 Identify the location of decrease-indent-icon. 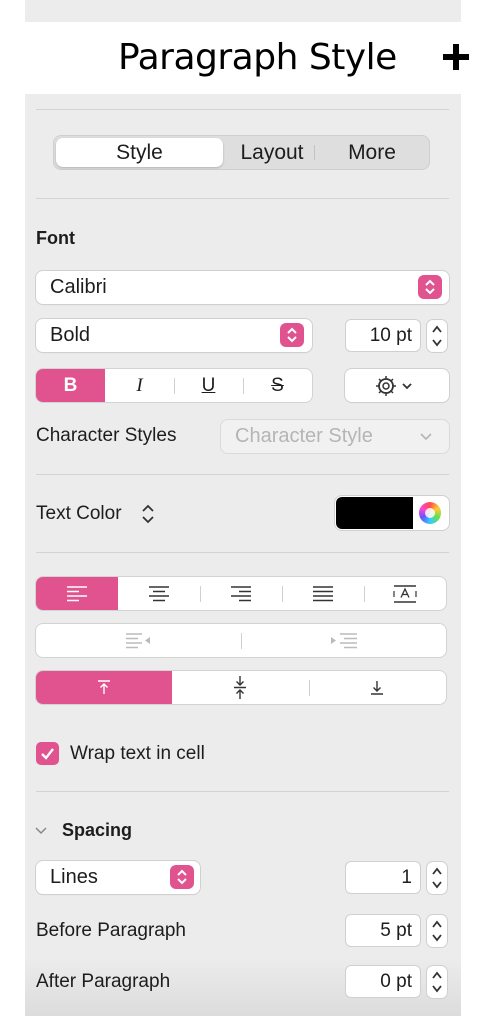
(138, 641).